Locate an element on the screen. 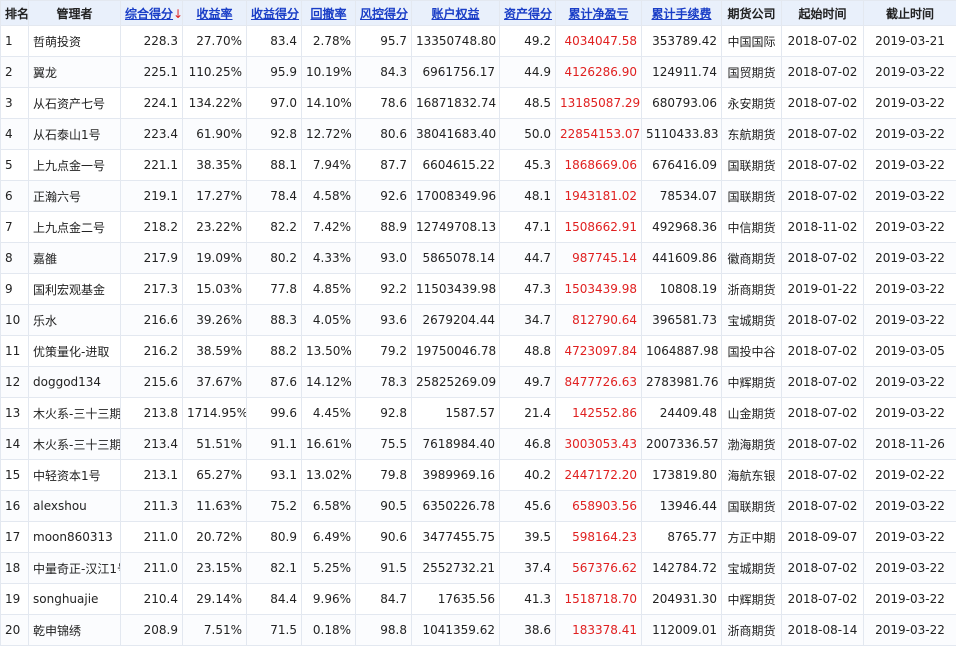  cell-score: 213.8 is located at coordinates (151, 413).